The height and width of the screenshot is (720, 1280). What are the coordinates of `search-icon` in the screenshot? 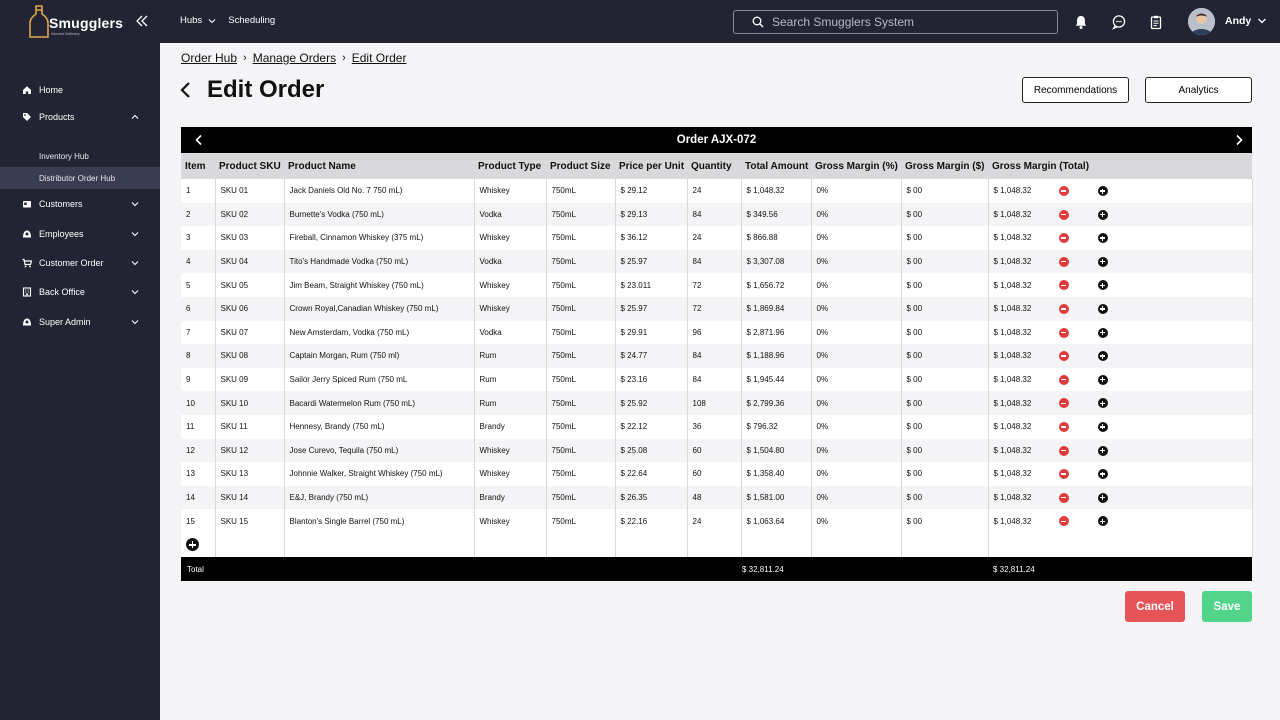 It's located at (758, 22).